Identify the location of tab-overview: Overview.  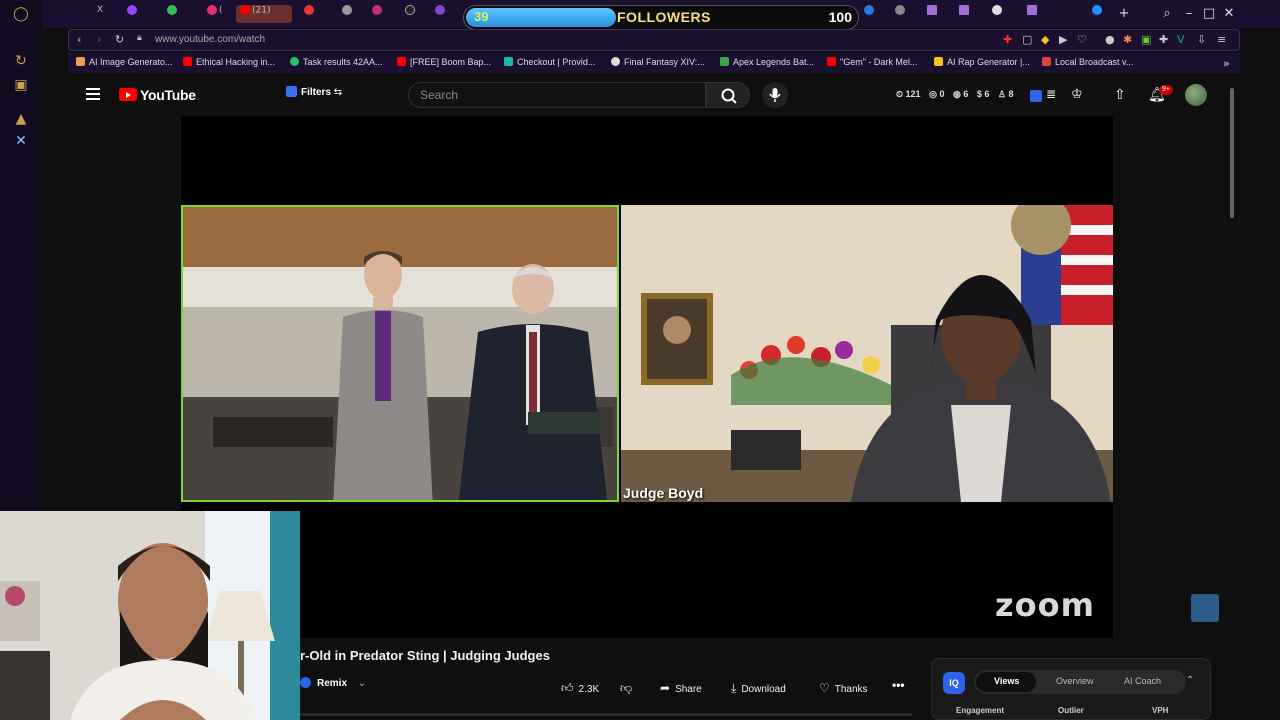
(1075, 681).